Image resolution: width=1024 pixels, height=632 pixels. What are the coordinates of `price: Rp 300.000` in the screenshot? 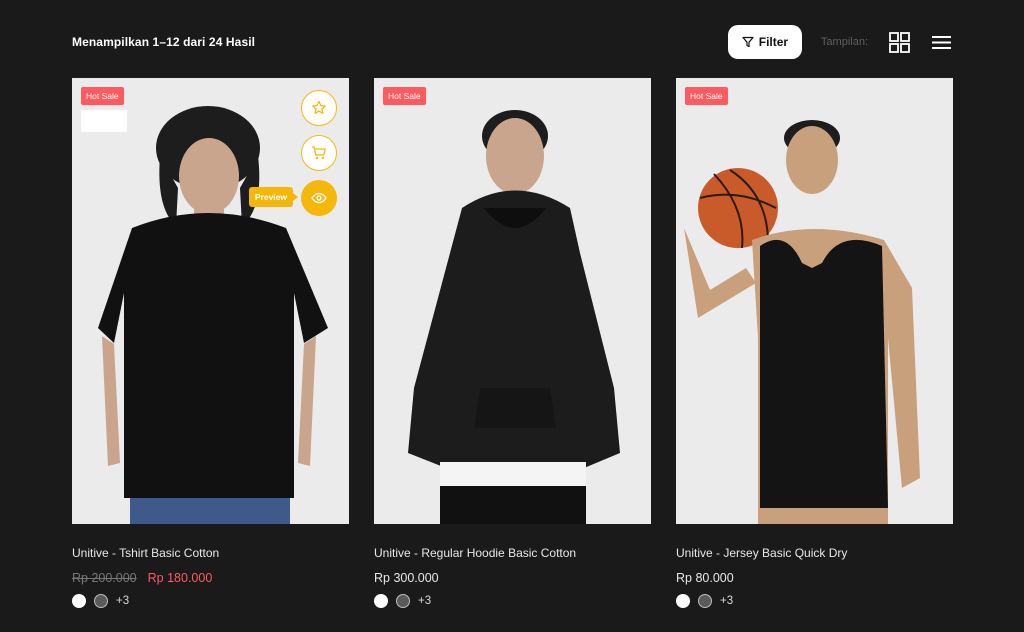 It's located at (406, 578).